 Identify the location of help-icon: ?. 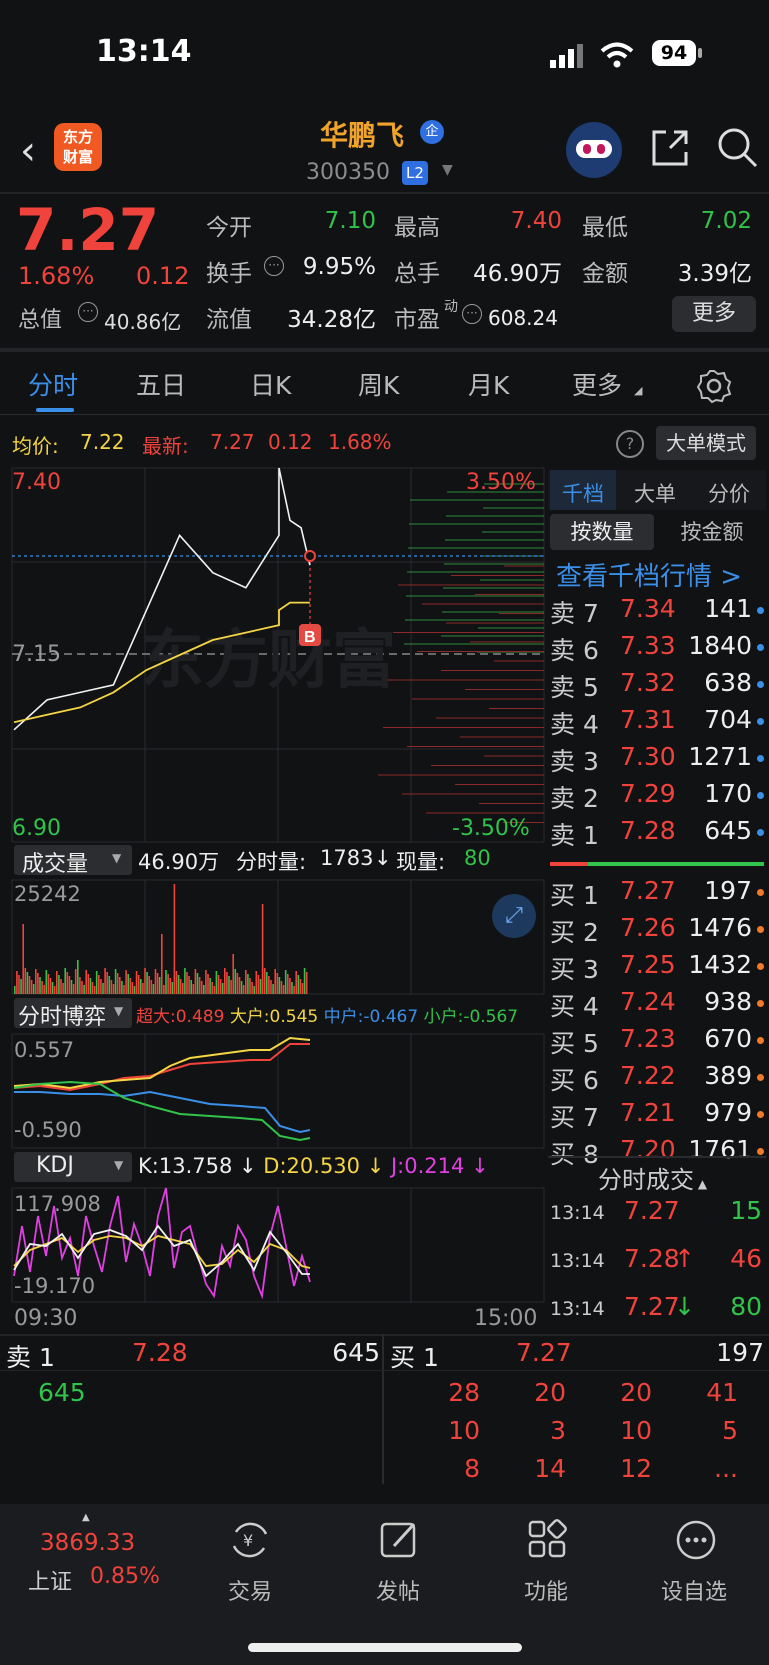
(630, 444).